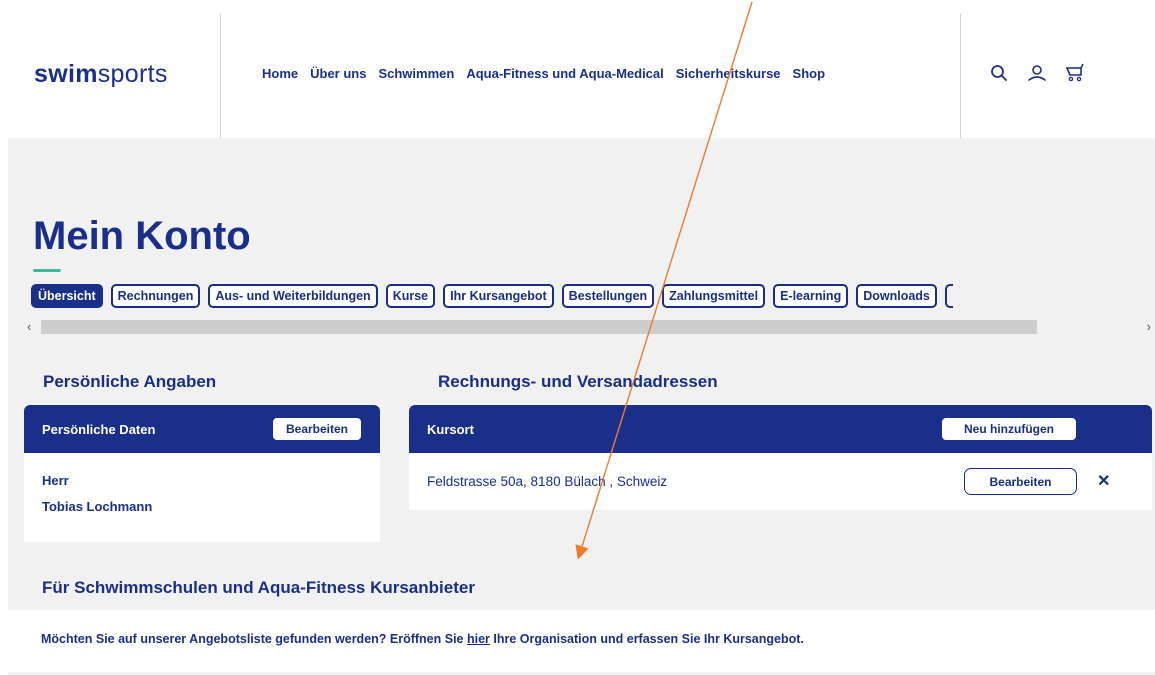 The image size is (1155, 675). Describe the element at coordinates (608, 296) in the screenshot. I see `tab-bestellungen: Bestellungen` at that location.